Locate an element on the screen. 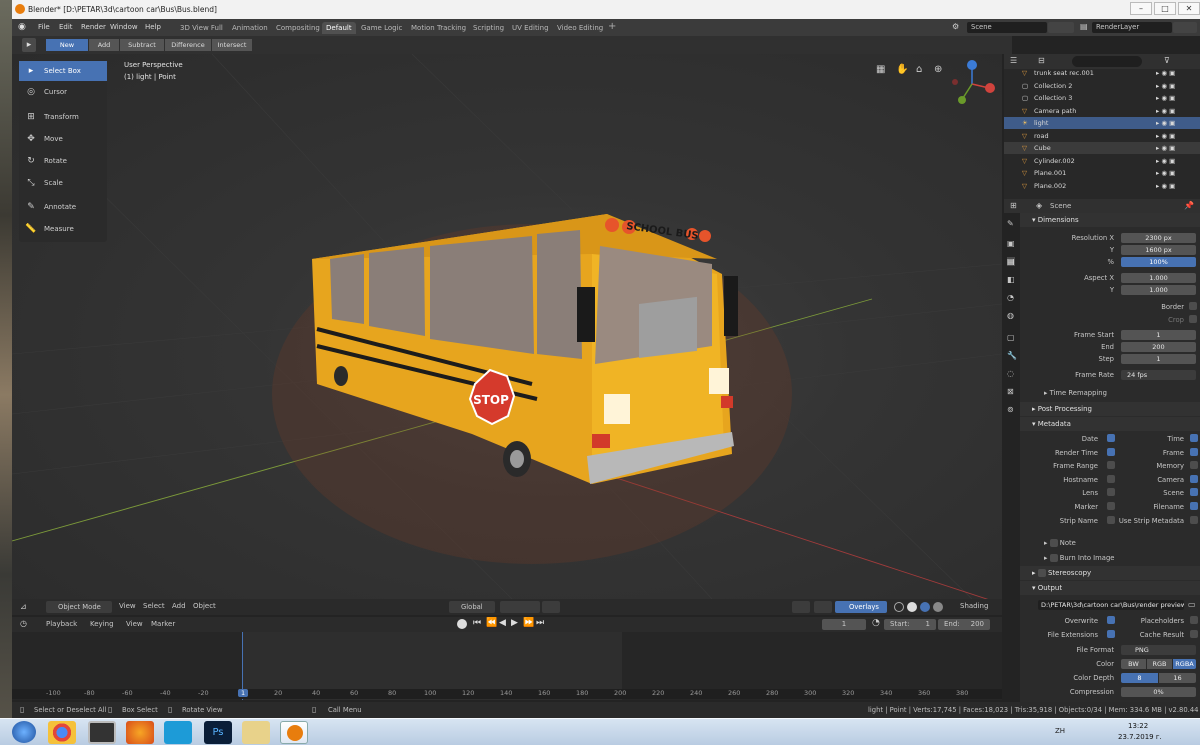 The image size is (1200, 745). language-indicator: ZH is located at coordinates (1060, 731).